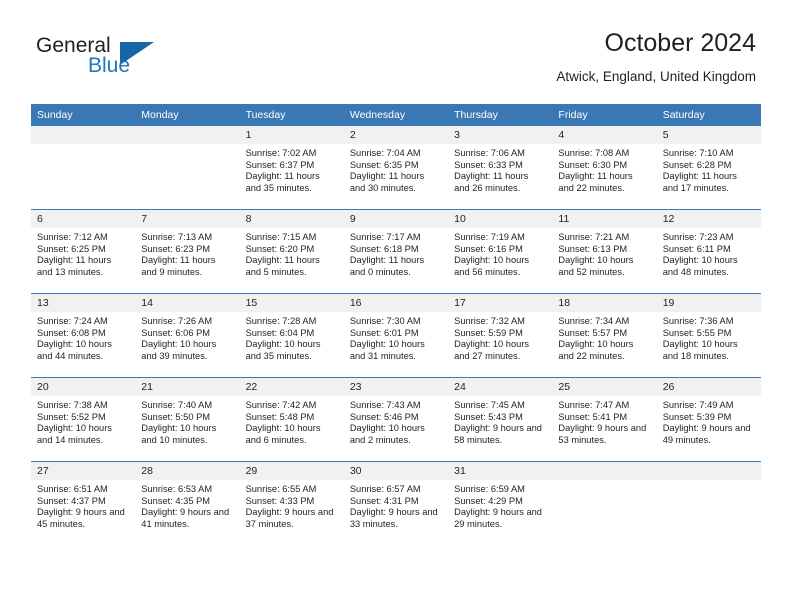 This screenshot has height=612, width=792. Describe the element at coordinates (489, 405) in the screenshot. I see `sunrise-text: Sunrise: 7:45 AM` at that location.